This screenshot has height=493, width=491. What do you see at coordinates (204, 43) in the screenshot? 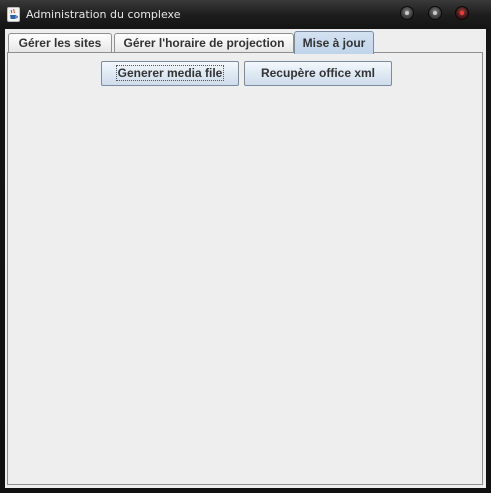
I see `tab-gerer-horaire-projection: Gérer l'horaire de projection` at bounding box center [204, 43].